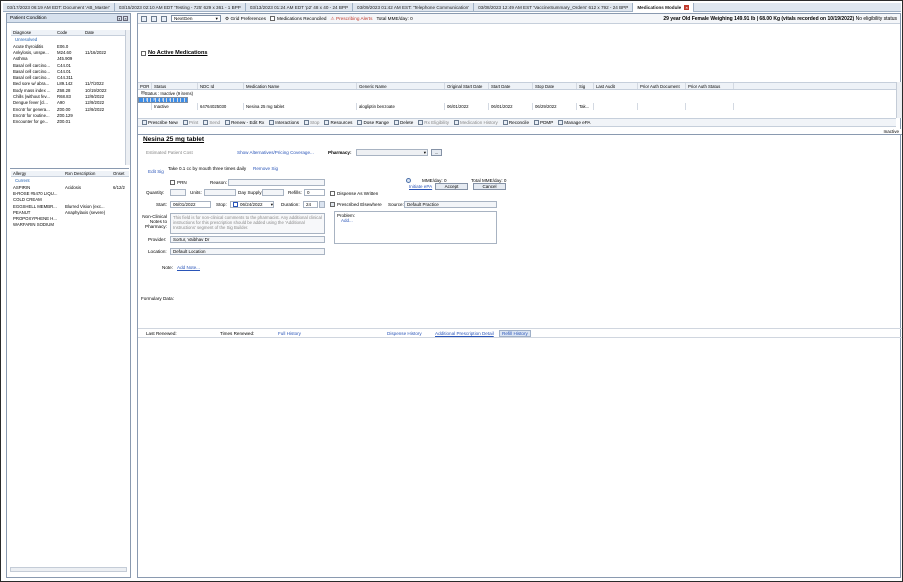 This screenshot has height=582, width=903. What do you see at coordinates (160, 123) in the screenshot?
I see `action-prescribe-new-button: Prescribe New` at bounding box center [160, 123].